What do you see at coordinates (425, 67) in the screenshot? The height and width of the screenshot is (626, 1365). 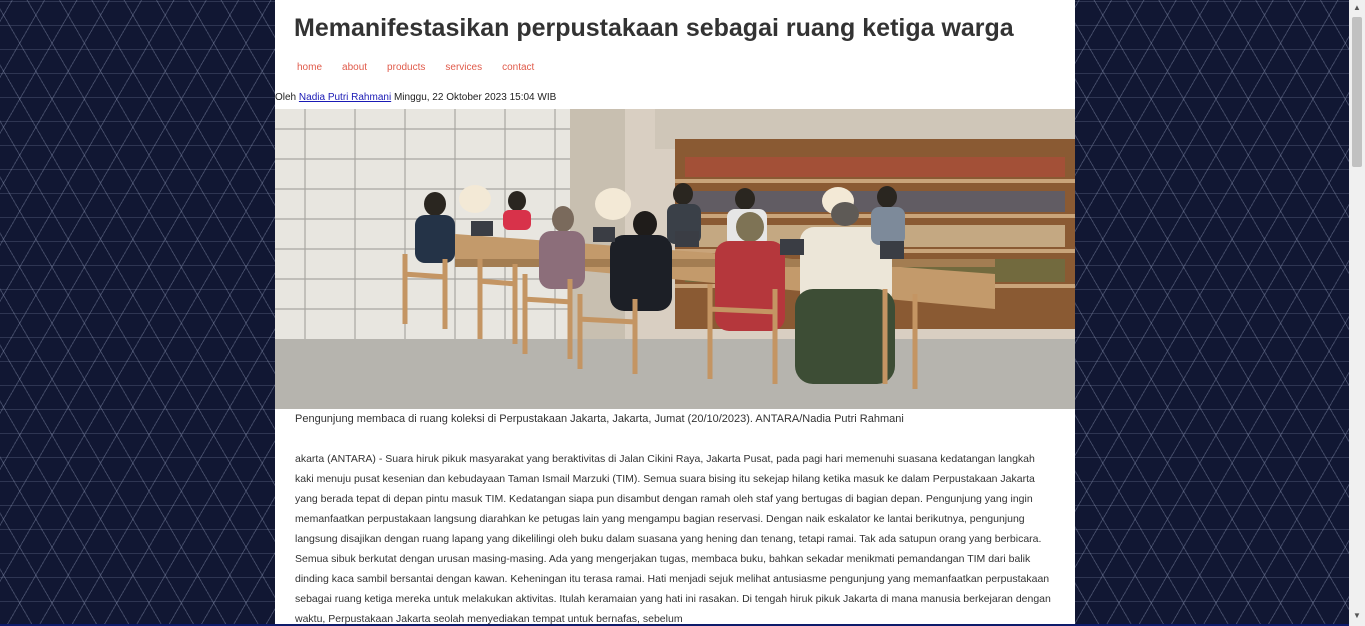 I see `top-navigation: home about products services contact` at bounding box center [425, 67].